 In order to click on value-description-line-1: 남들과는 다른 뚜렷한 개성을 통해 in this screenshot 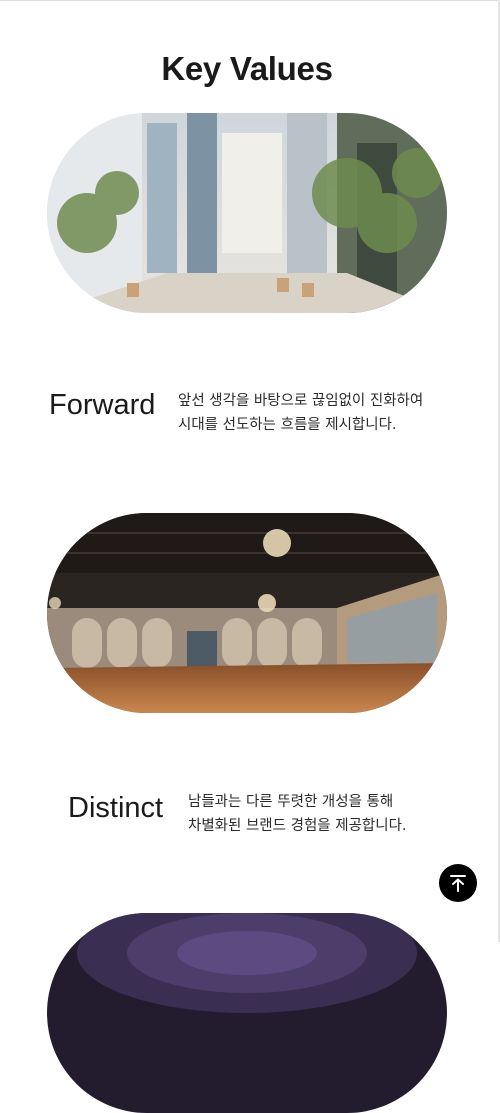, I will do `click(291, 802)`.